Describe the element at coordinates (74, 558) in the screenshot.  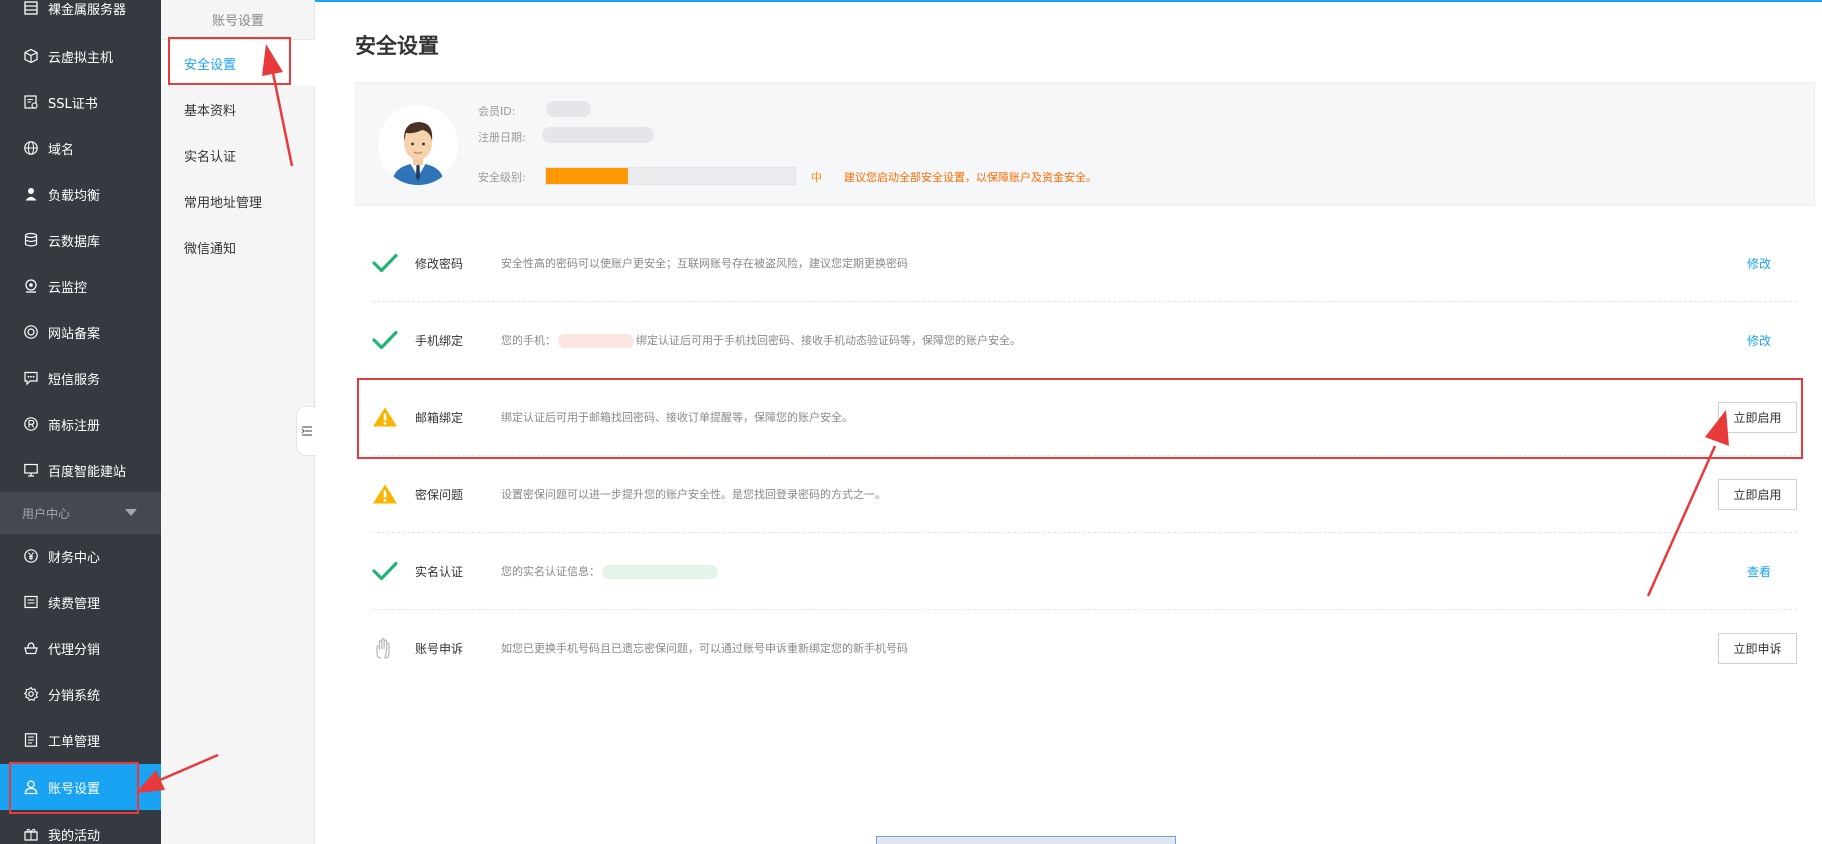
I see `sidebar-item-label: 财务中心` at that location.